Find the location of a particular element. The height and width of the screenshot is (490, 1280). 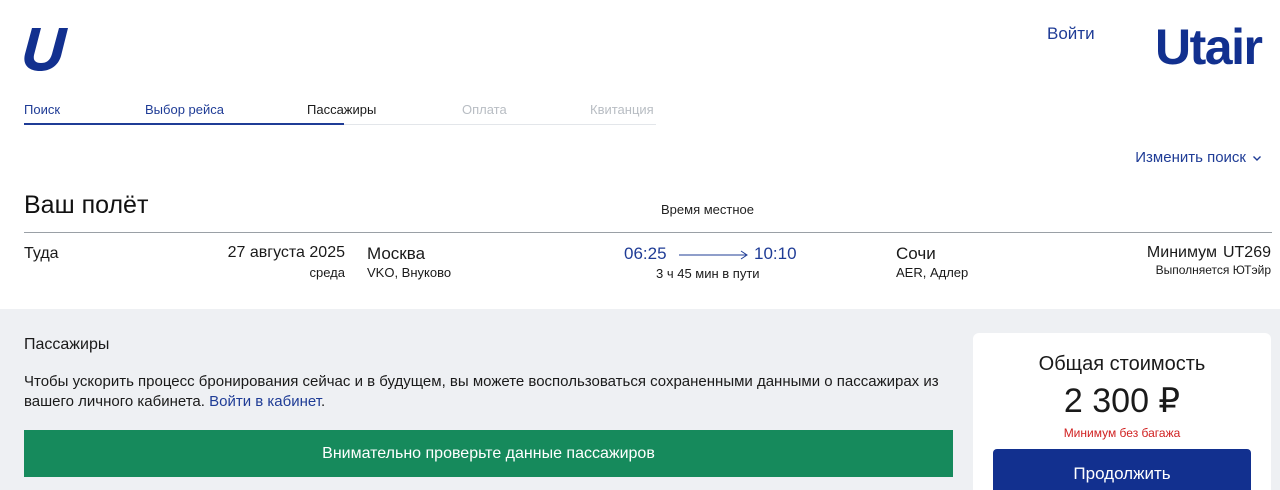

flight-duration: 3 ч 45 мин в пути is located at coordinates (708, 273).